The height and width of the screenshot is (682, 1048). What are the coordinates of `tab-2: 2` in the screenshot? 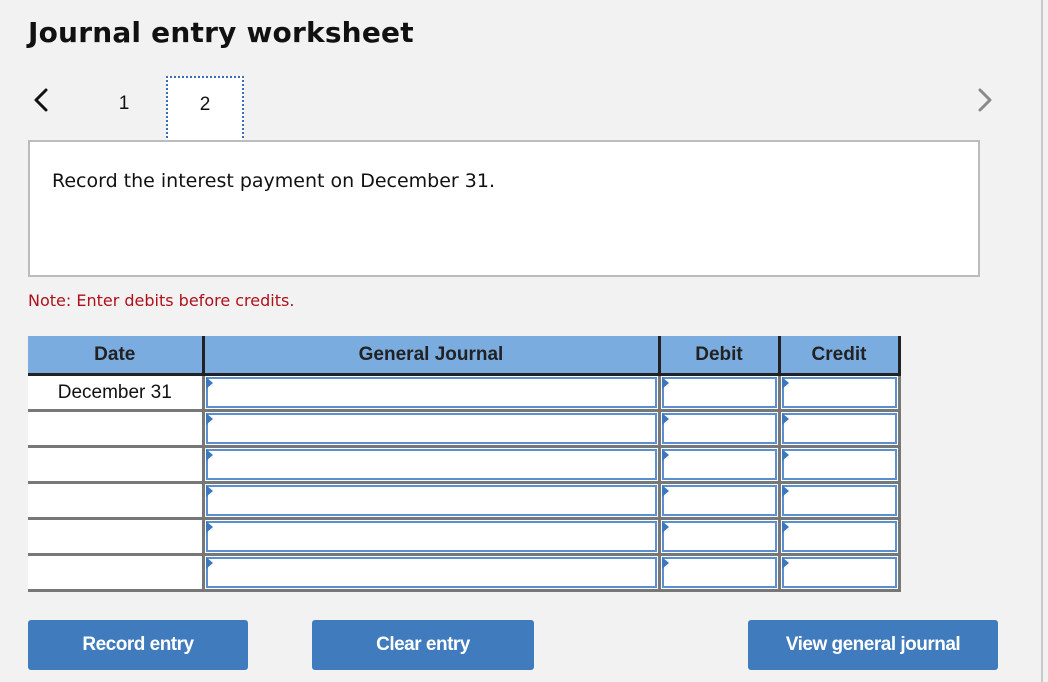 It's located at (205, 109).